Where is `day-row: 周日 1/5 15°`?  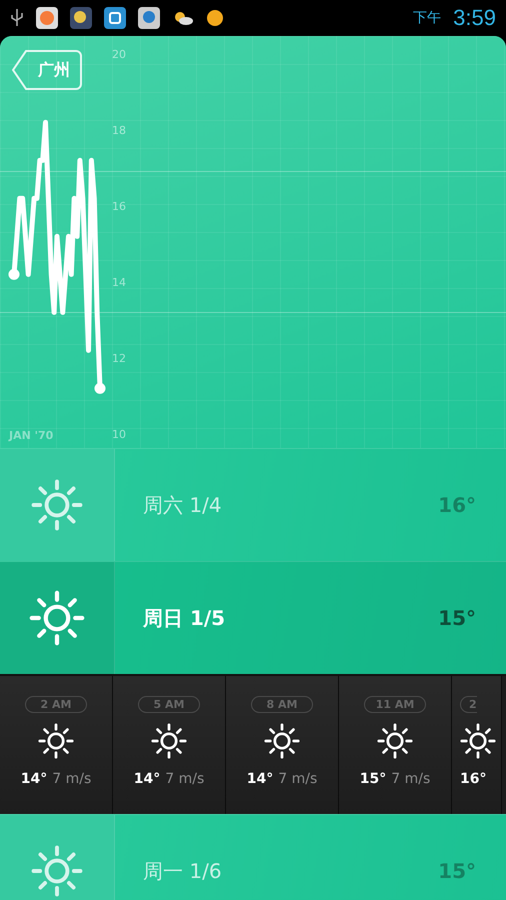
day-row: 周日 1/5 15° is located at coordinates (253, 617).